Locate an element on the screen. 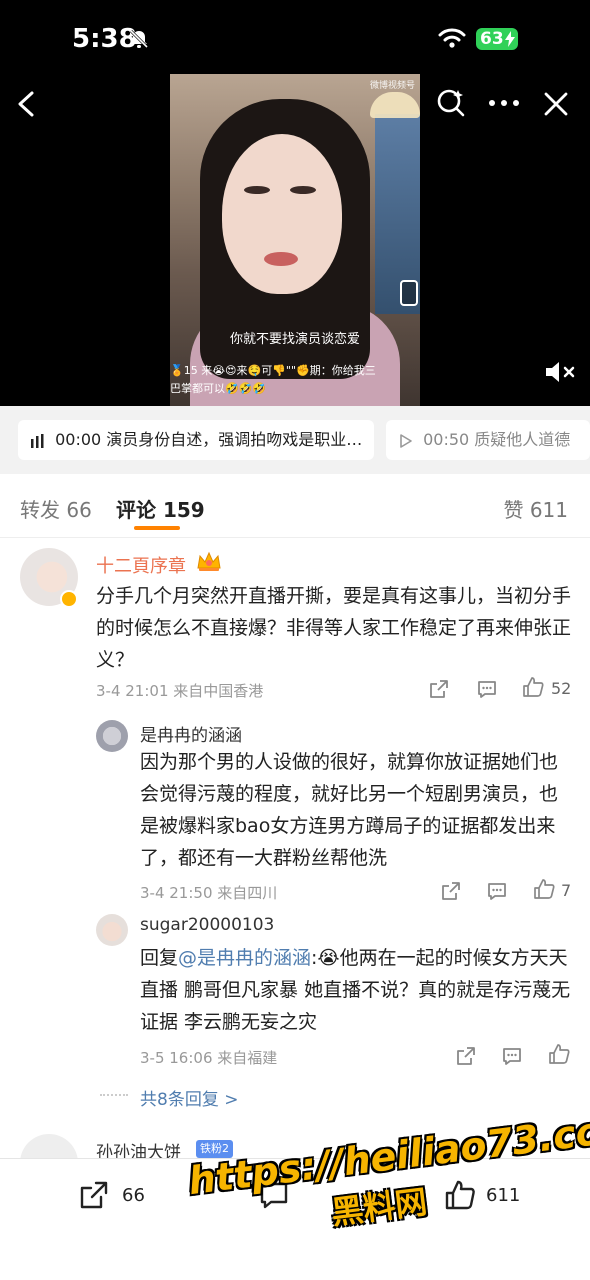 This screenshot has height=1280, width=590. audio-bars-icon is located at coordinates (37, 440).